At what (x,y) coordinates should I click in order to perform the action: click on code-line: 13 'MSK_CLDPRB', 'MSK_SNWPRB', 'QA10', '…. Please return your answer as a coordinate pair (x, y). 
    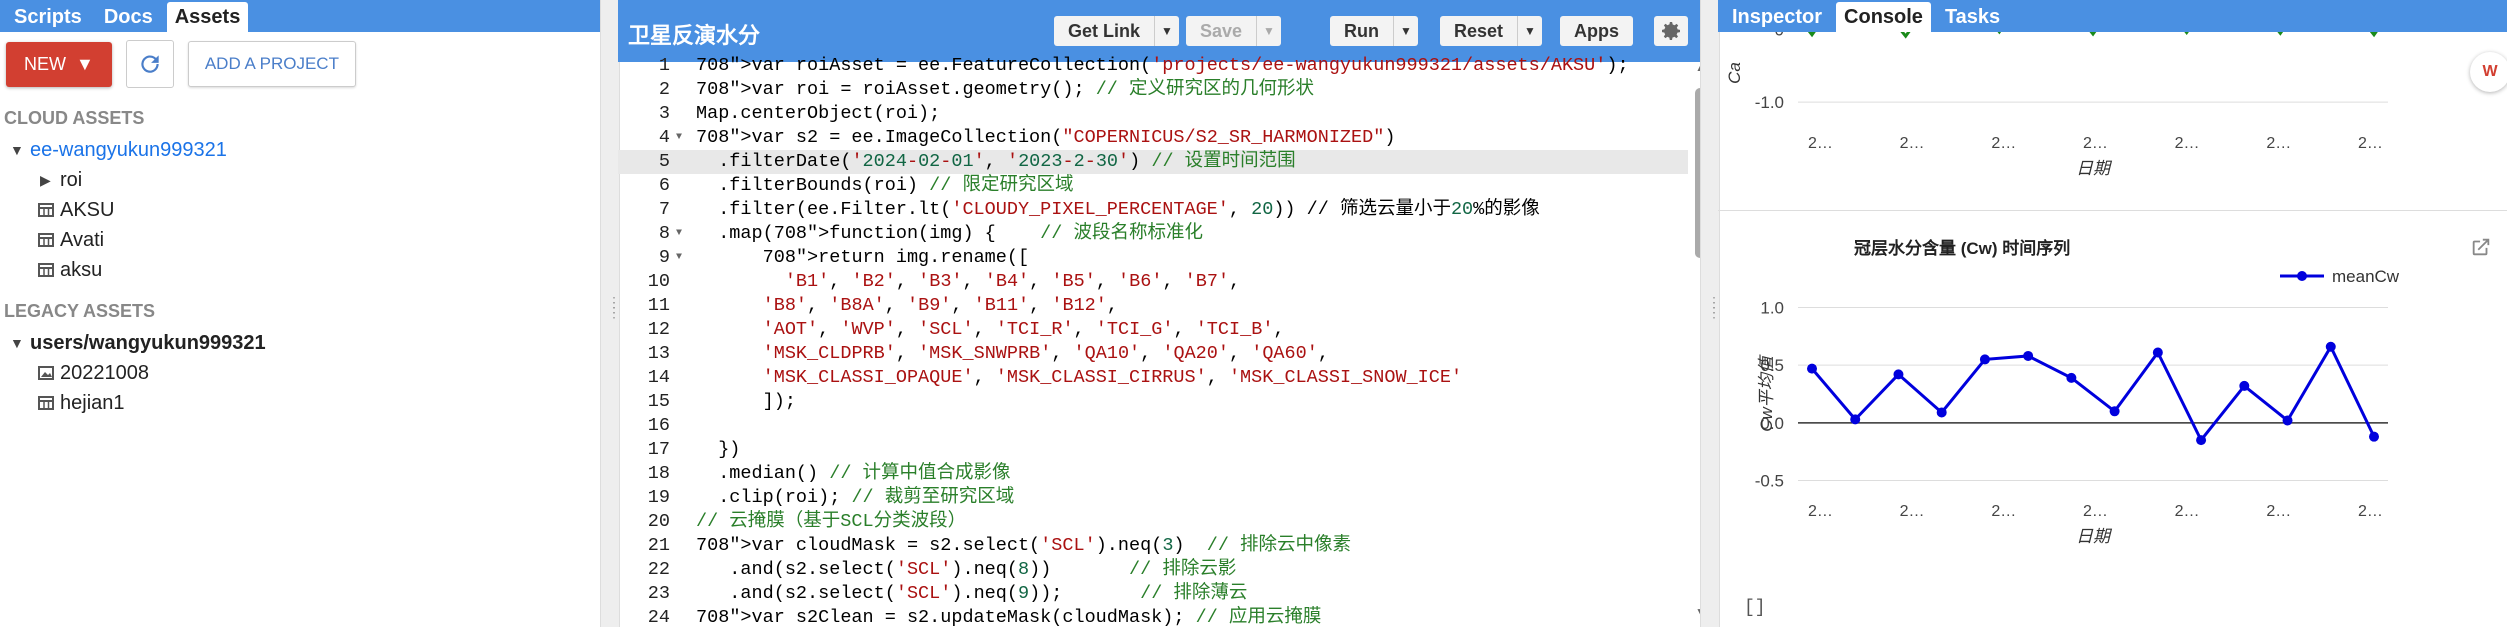
    Looking at the image, I should click on (1153, 354).